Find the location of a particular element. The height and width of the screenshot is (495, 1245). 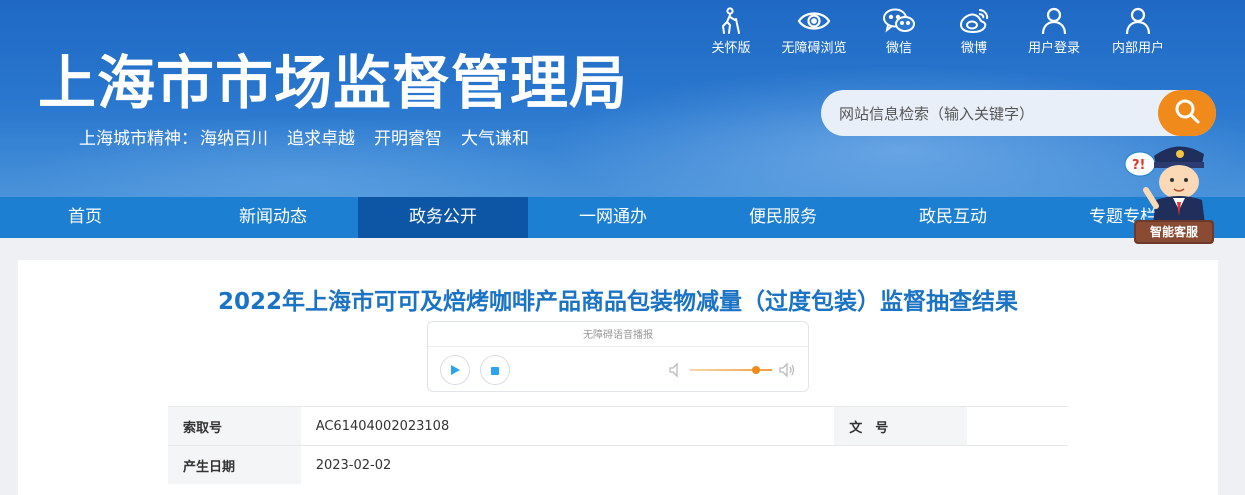

play-icon is located at coordinates (455, 370).